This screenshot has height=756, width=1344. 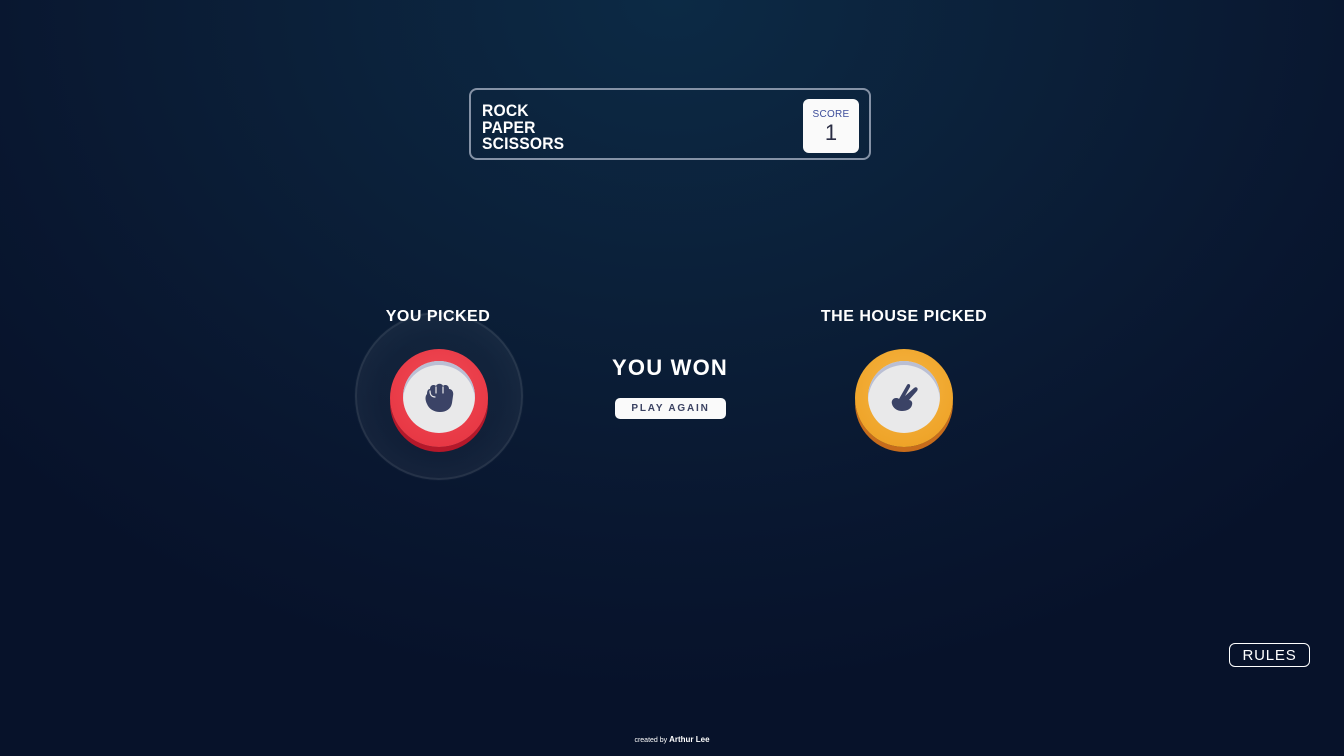 What do you see at coordinates (904, 316) in the screenshot?
I see `house-picked-label: THE HOUSE PICKED` at bounding box center [904, 316].